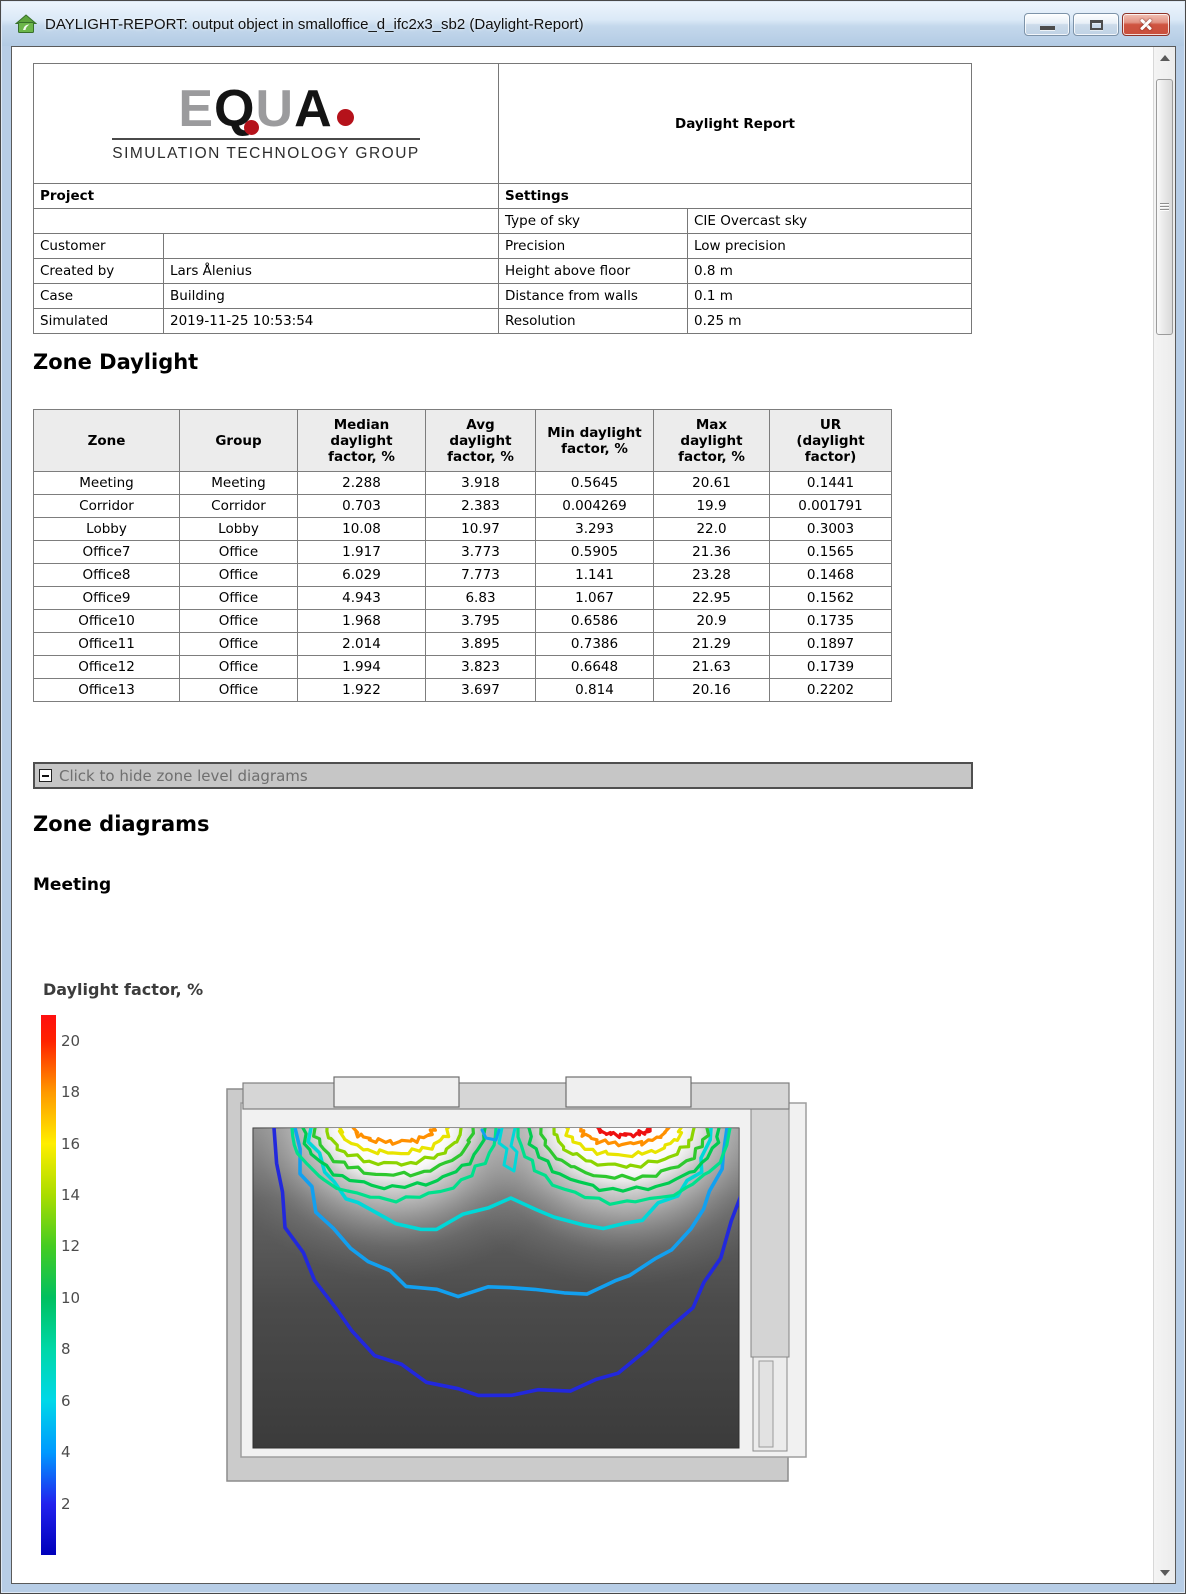 This screenshot has height=1594, width=1186. I want to click on zone-diagrams-heading: Zone diagrams, so click(121, 824).